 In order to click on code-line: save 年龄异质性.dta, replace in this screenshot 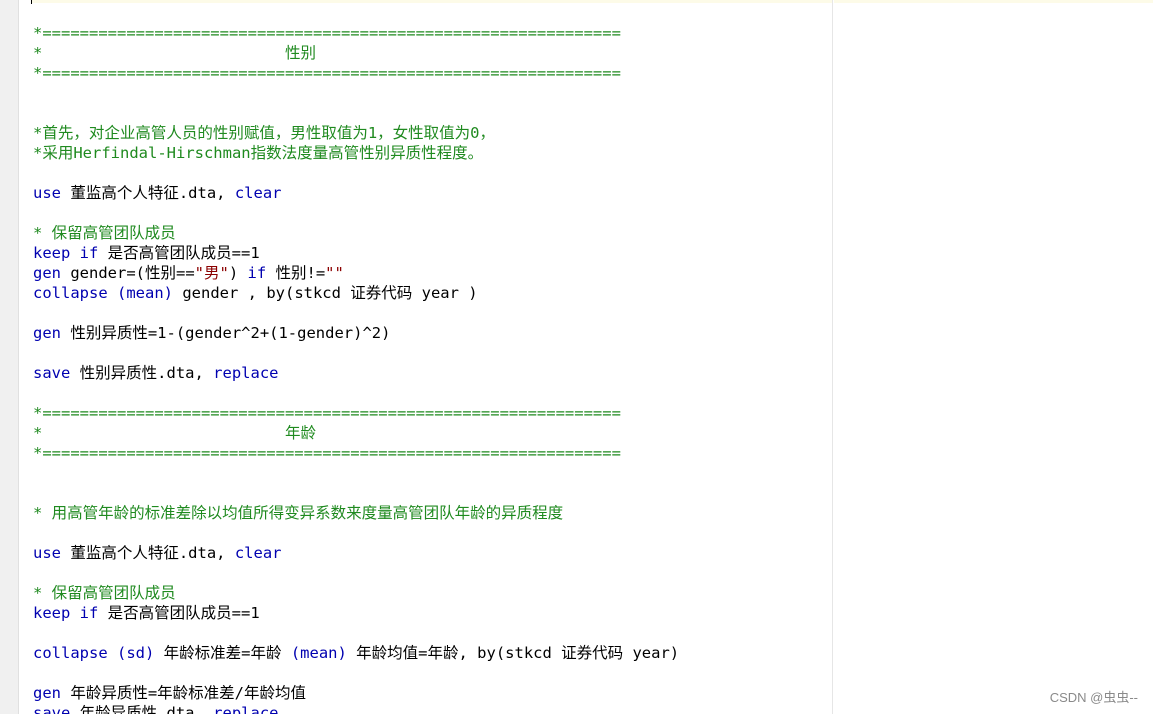, I will do `click(430, 708)`.